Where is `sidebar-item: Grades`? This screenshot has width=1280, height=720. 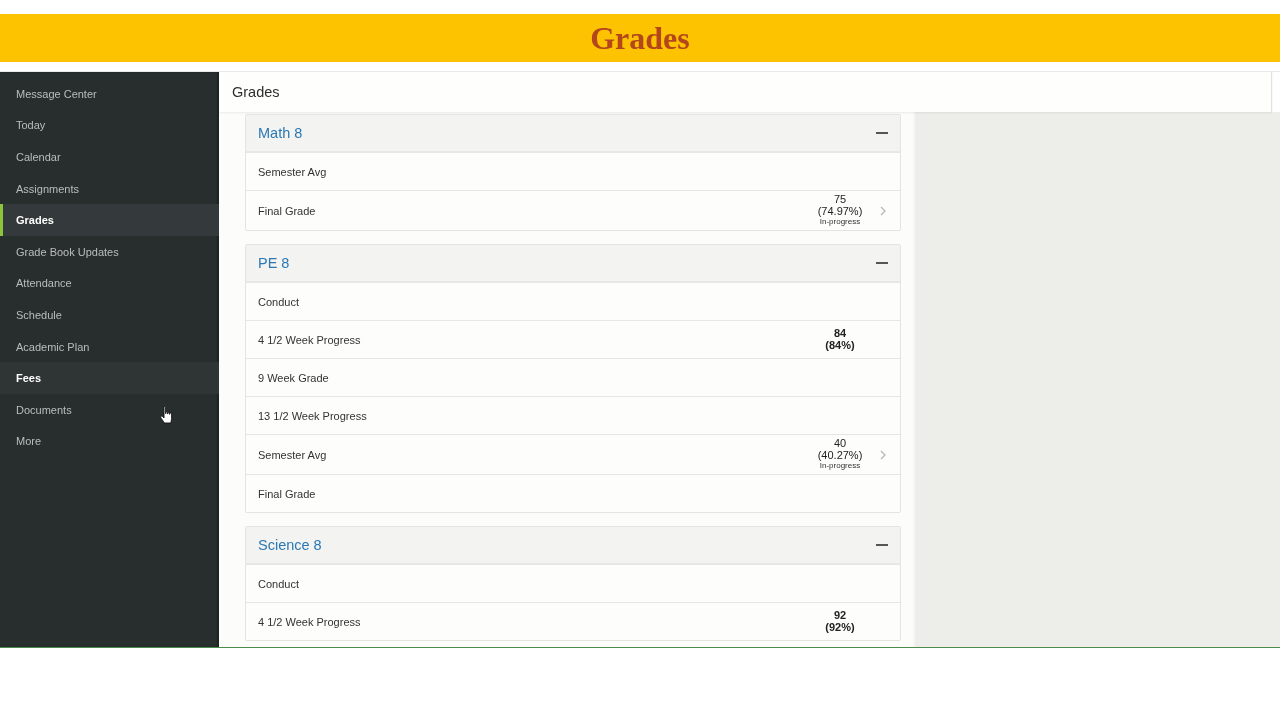 sidebar-item: Grades is located at coordinates (109, 220).